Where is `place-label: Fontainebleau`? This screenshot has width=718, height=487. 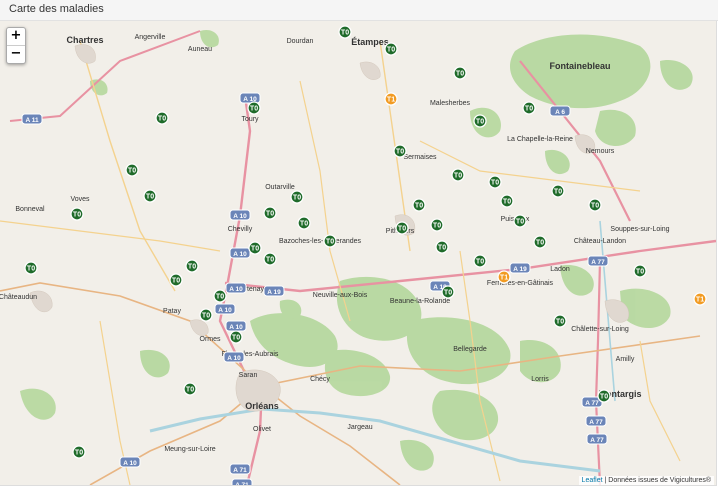
place-label: Fontainebleau is located at coordinates (579, 66).